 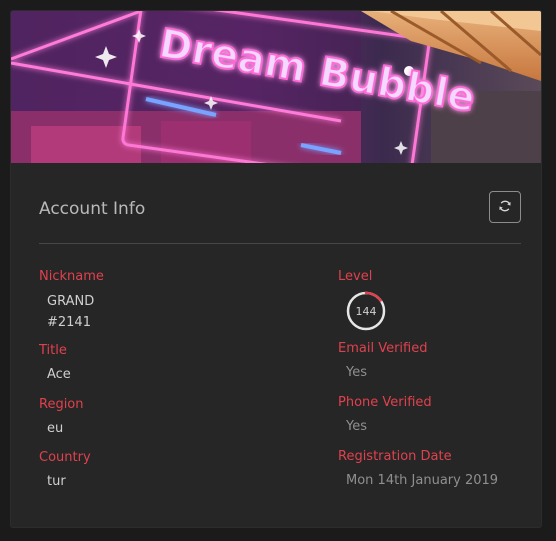 I want to click on title-label: Title, so click(x=53, y=350).